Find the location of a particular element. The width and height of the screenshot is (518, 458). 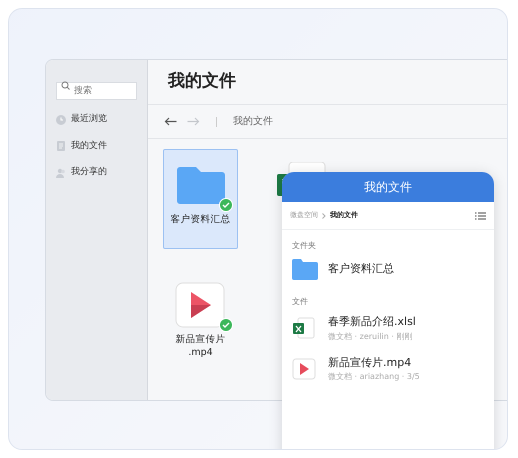

page-title: 我的文件 is located at coordinates (202, 82).